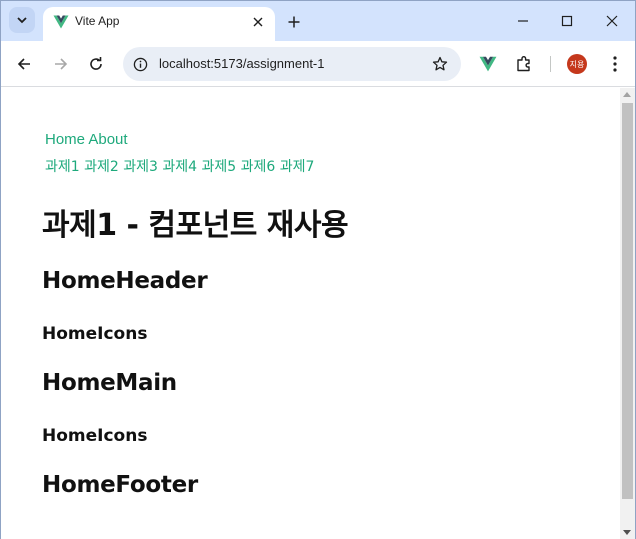 Image resolution: width=636 pixels, height=539 pixels. I want to click on nav-assignment-5: 과제5, so click(219, 167).